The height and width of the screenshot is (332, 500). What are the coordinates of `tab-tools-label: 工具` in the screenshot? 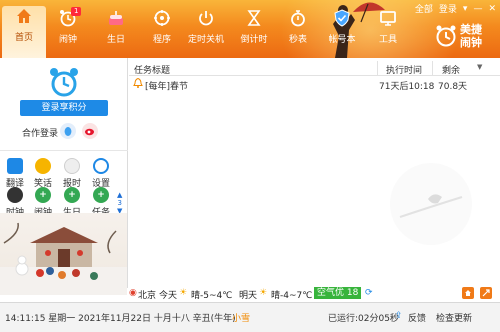 It's located at (387, 40).